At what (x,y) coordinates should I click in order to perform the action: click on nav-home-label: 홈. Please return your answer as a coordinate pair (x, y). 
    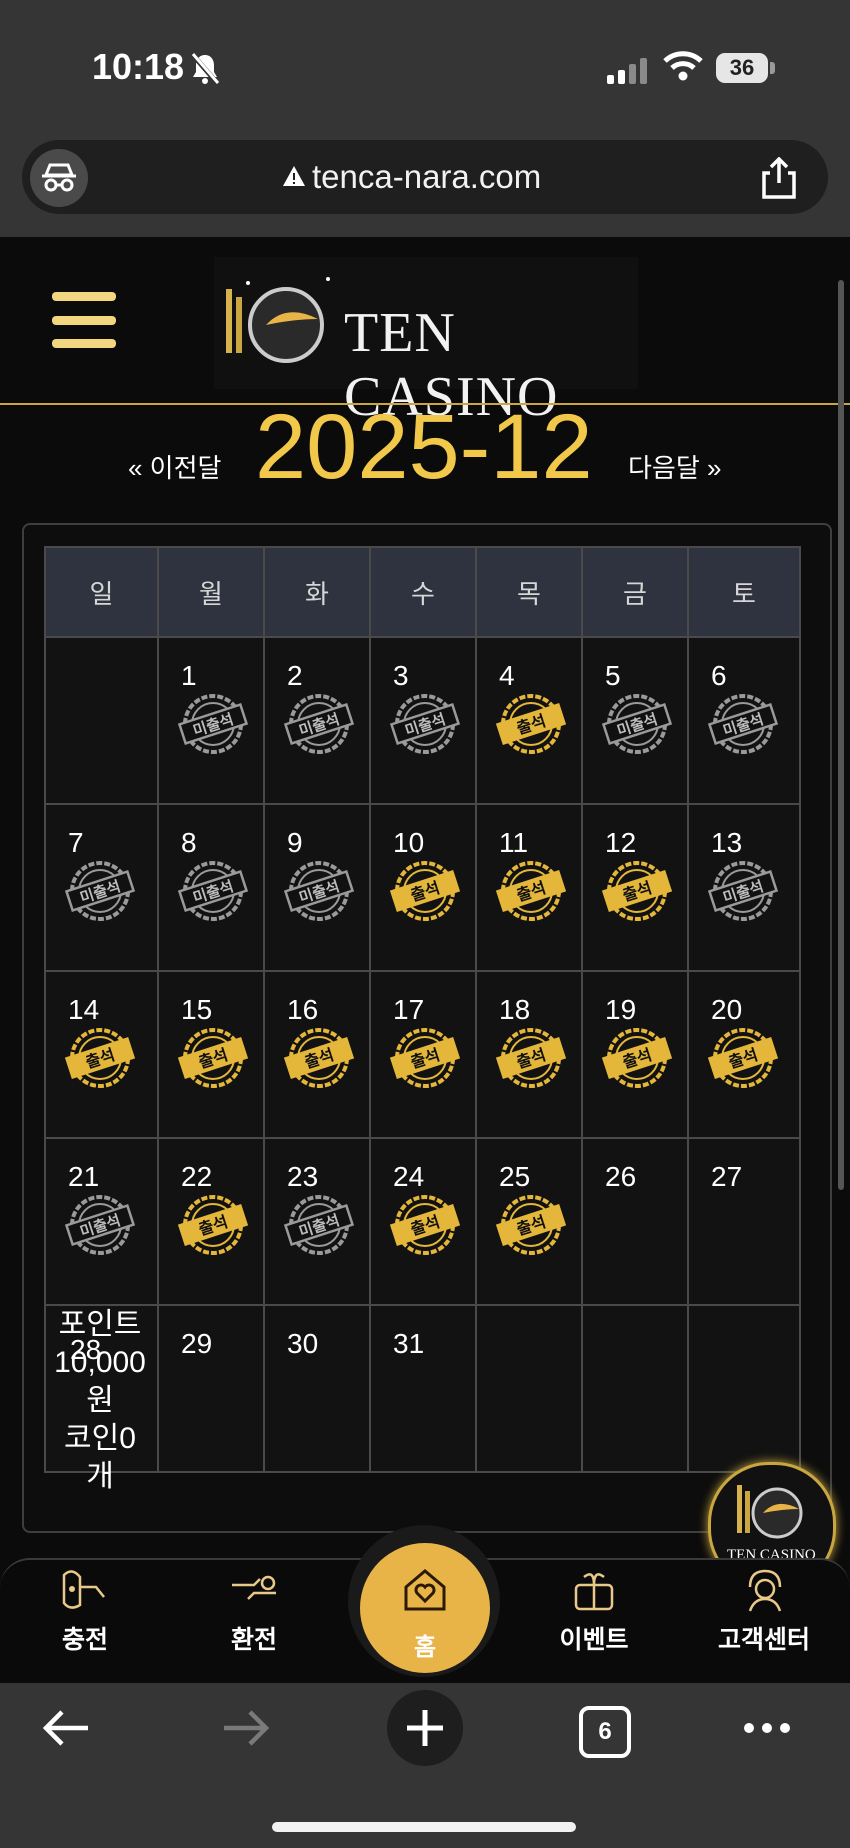
    Looking at the image, I should click on (425, 1647).